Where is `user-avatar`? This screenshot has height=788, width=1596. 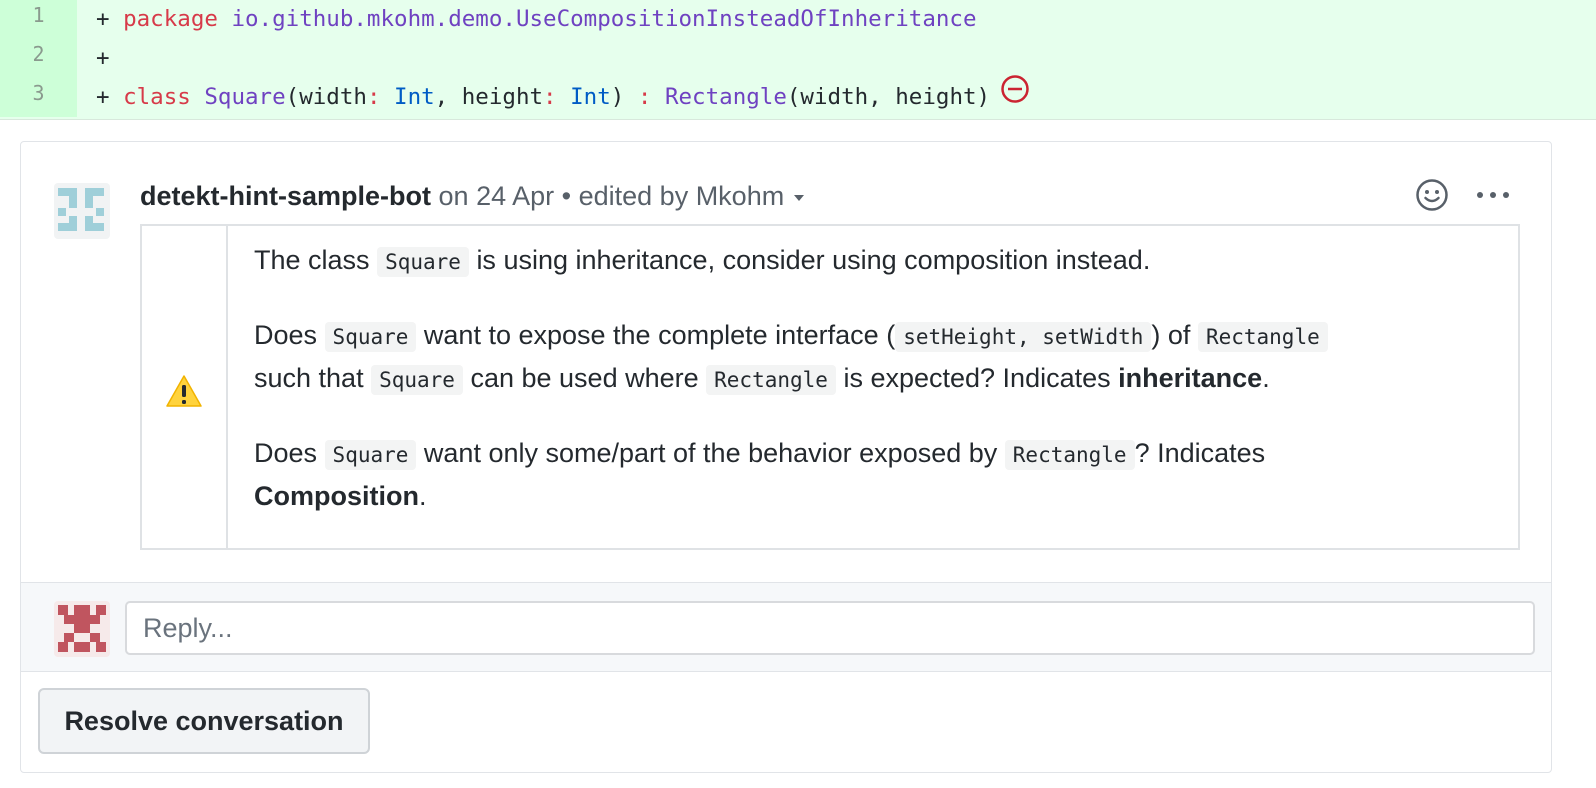
user-avatar is located at coordinates (82, 629).